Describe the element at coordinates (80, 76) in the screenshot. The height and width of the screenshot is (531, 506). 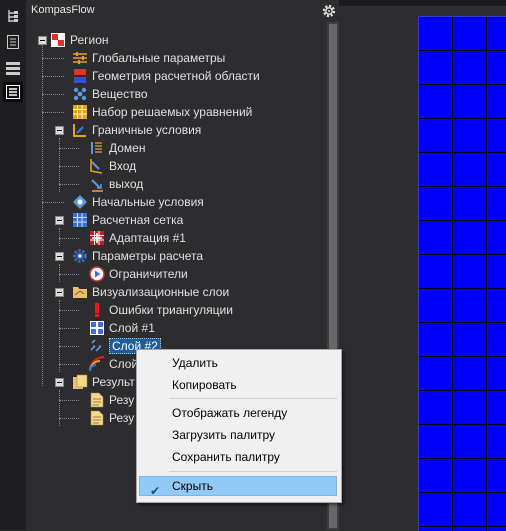
I see `geometry-icon` at that location.